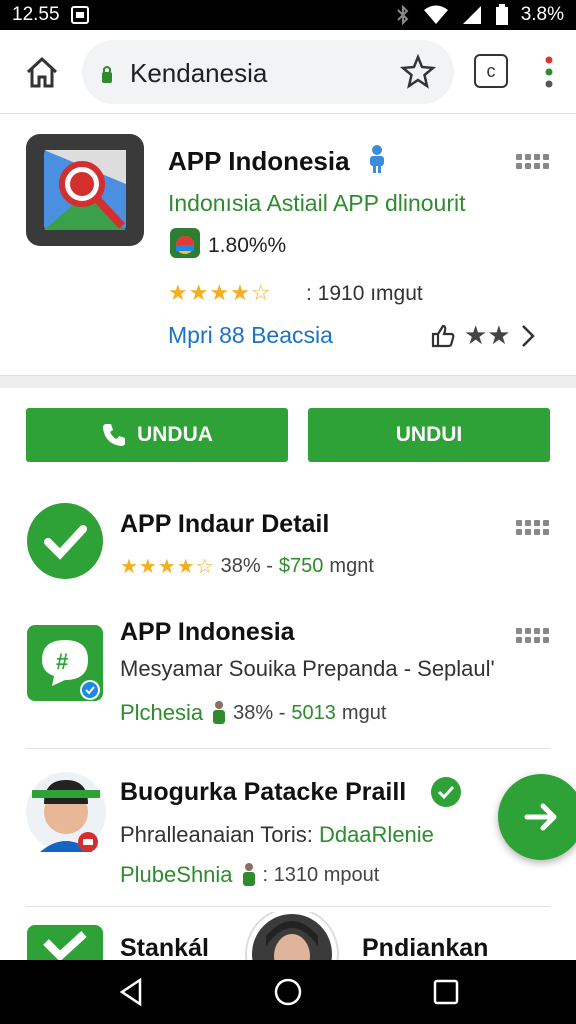 This screenshot has width=576, height=1024. I want to click on app-icon, so click(65, 942).